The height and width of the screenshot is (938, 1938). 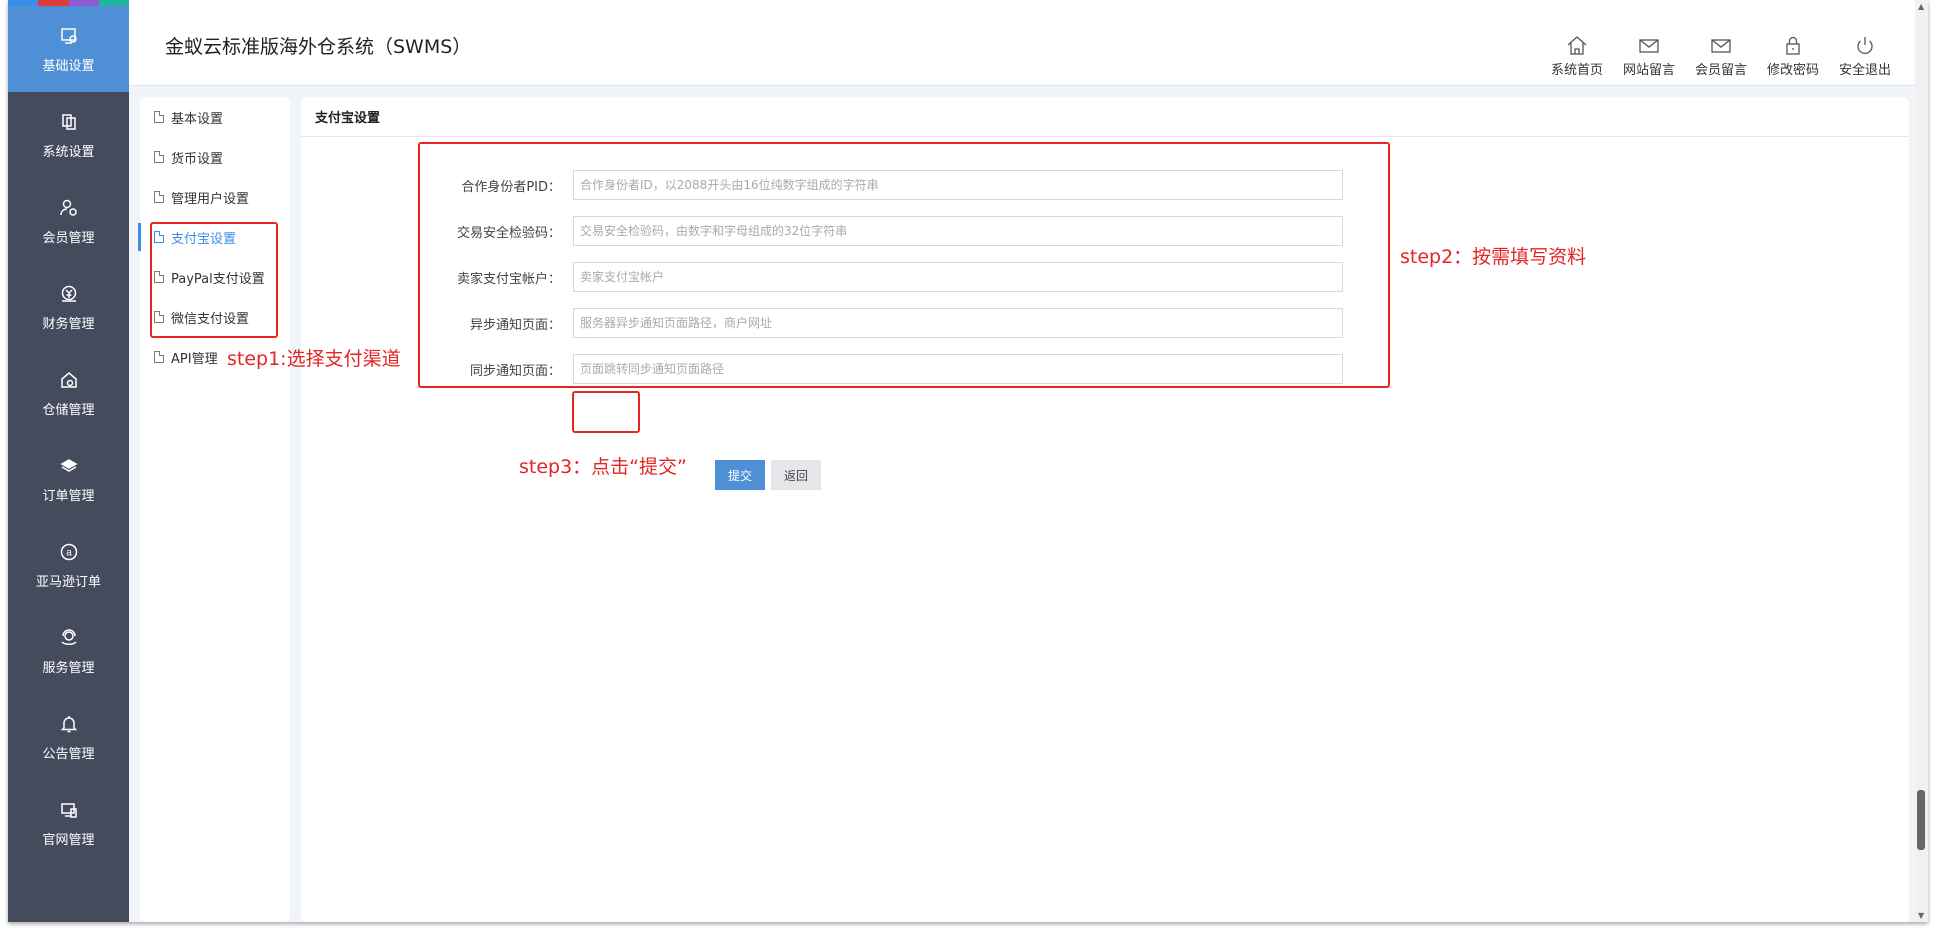 What do you see at coordinates (1105, 117) in the screenshot?
I see `panel-title: 支付宝设置` at bounding box center [1105, 117].